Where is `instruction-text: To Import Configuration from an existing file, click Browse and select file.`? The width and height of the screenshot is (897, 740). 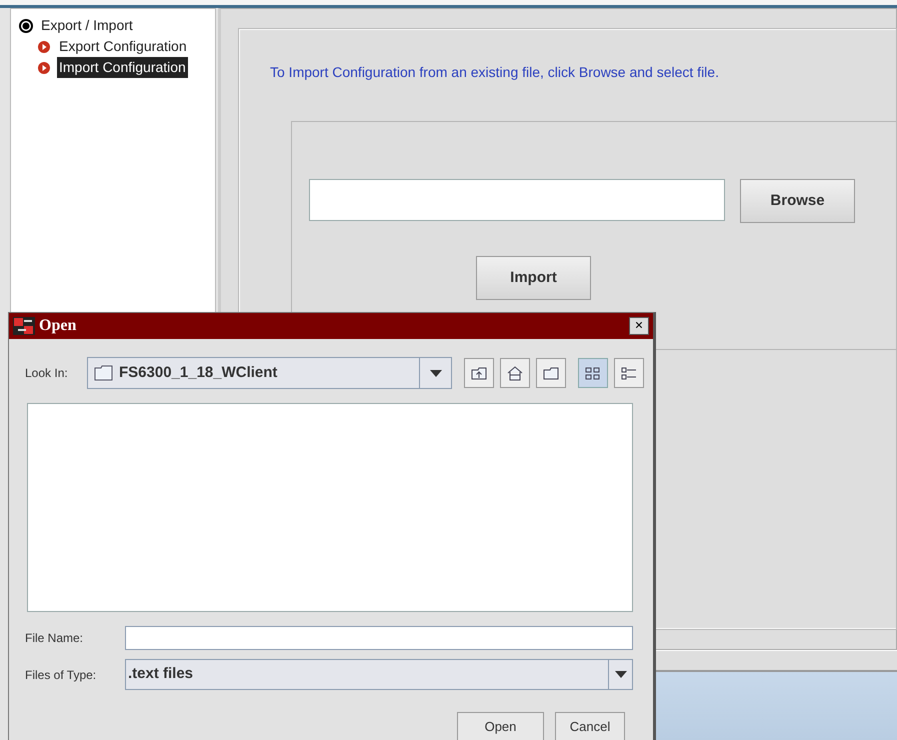 instruction-text: To Import Configuration from an existing file, click Browse and select file. is located at coordinates (495, 72).